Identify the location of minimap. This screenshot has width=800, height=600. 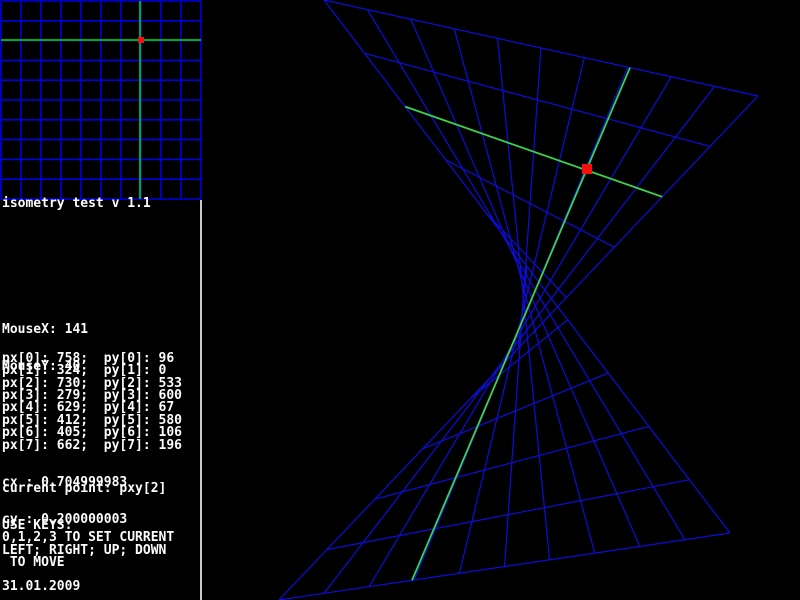
(101, 100).